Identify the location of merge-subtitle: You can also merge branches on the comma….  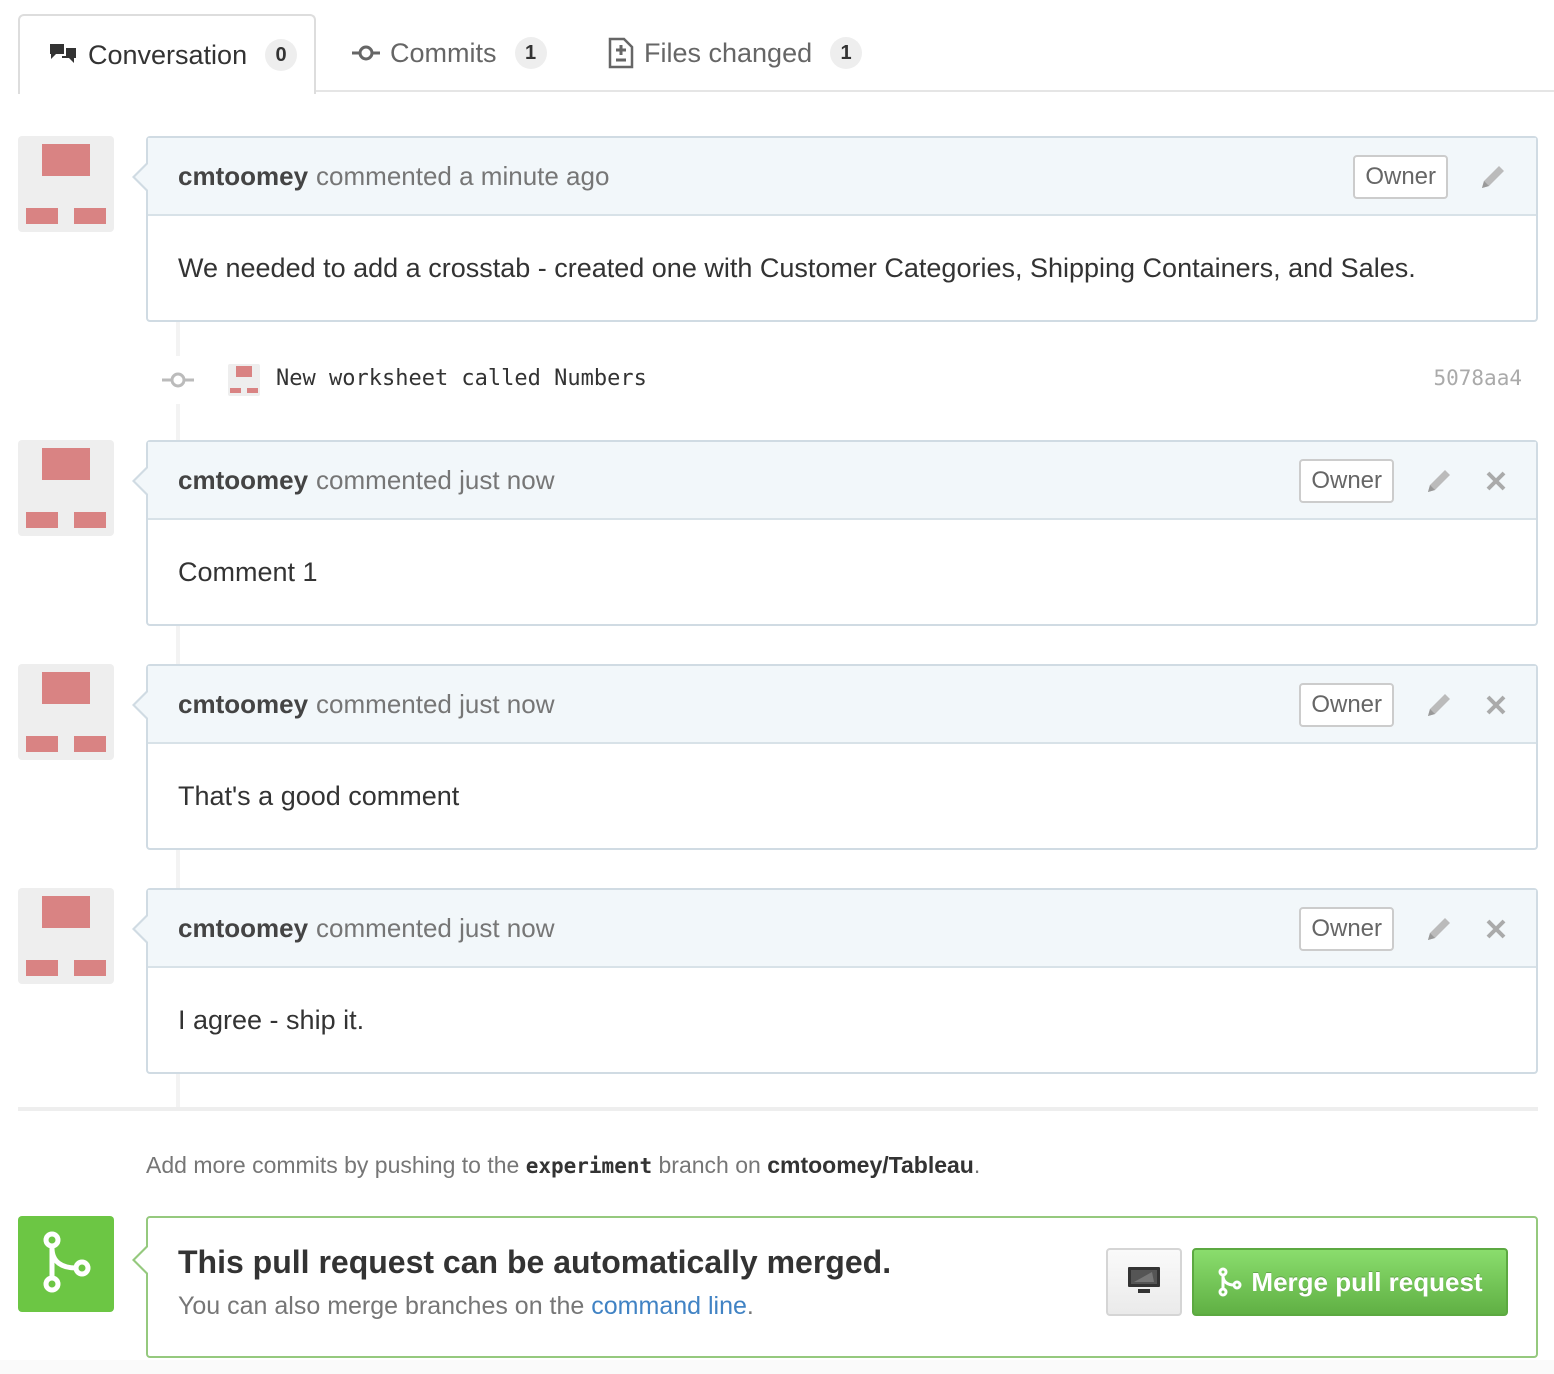
(466, 1306).